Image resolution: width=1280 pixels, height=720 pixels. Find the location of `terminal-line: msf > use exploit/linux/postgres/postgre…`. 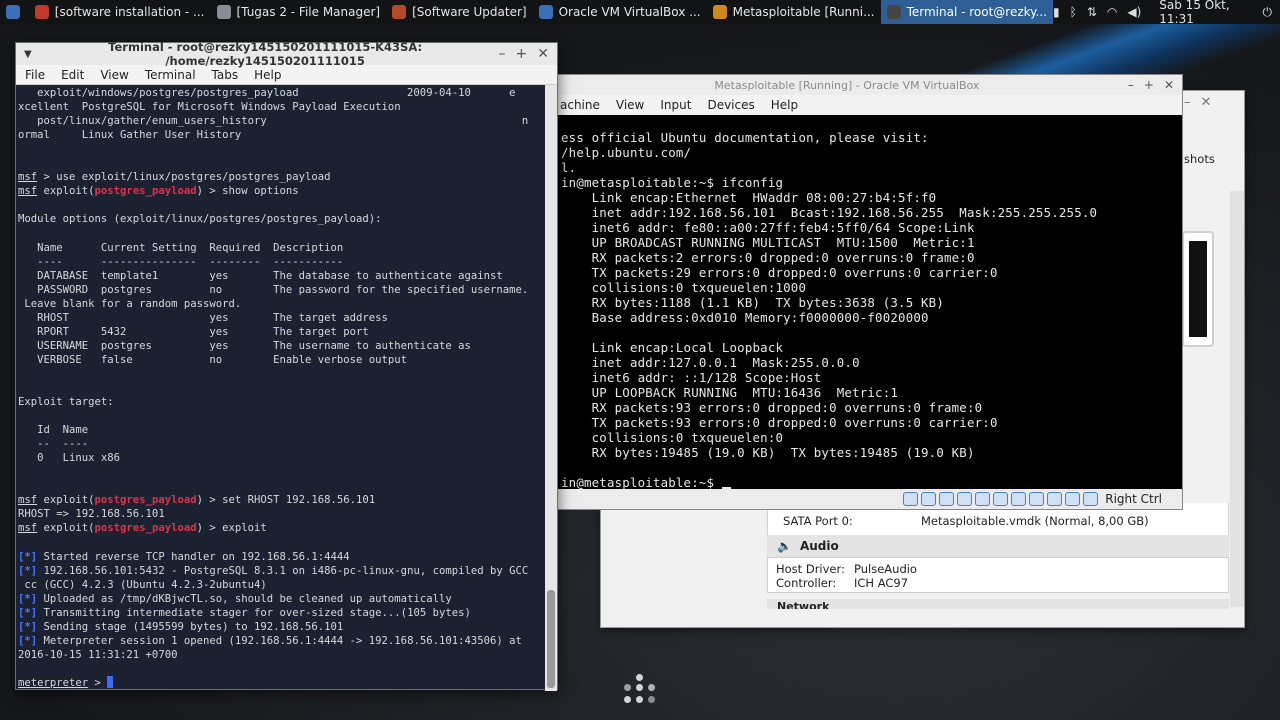

terminal-line: msf > use exploit/linux/postgres/postgre… is located at coordinates (174, 177).